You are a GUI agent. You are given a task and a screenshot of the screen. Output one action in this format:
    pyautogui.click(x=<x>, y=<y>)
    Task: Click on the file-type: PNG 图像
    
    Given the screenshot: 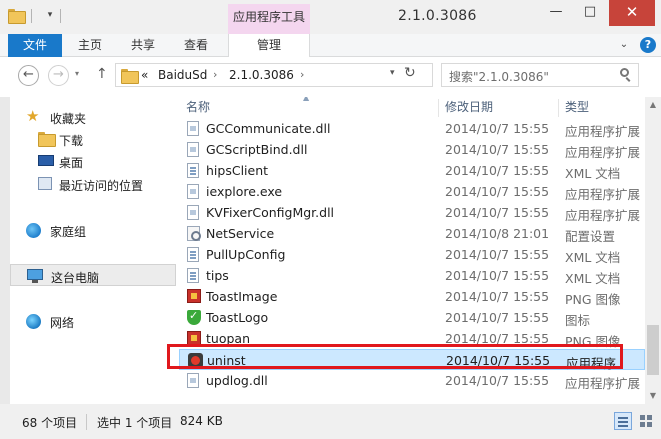 What is the action you would take?
    pyautogui.click(x=593, y=341)
    